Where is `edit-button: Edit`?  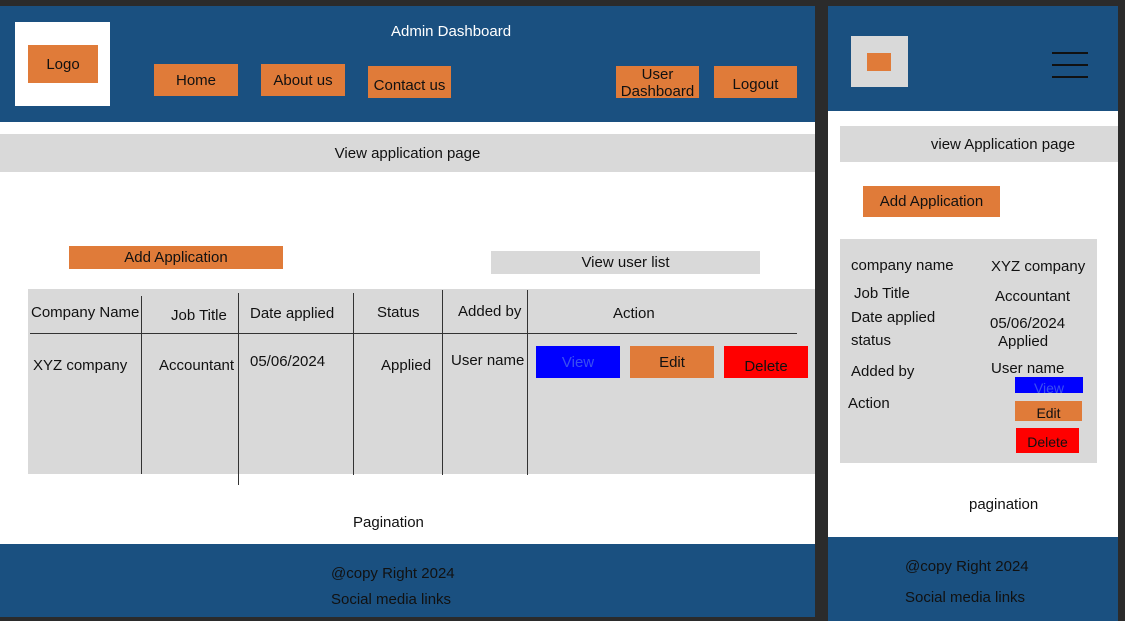 edit-button: Edit is located at coordinates (672, 362).